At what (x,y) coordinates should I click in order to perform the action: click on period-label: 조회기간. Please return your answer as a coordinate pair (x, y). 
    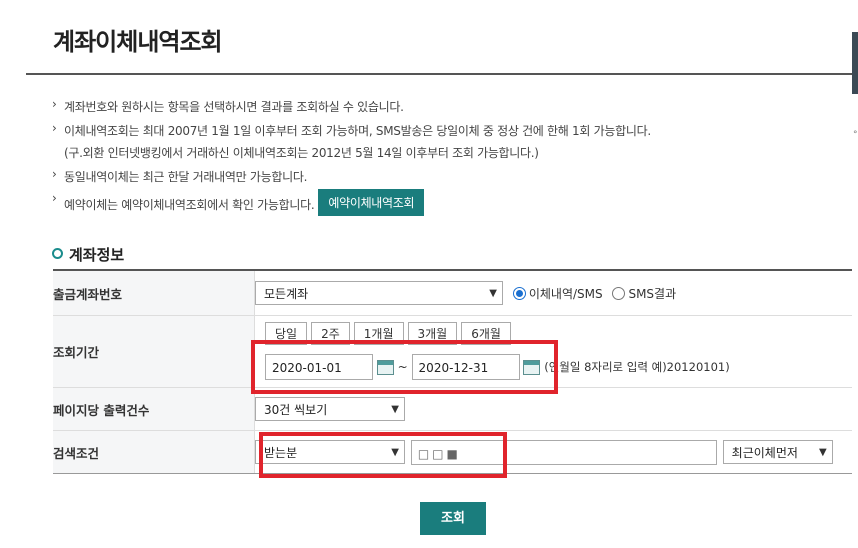
    Looking at the image, I should click on (154, 351).